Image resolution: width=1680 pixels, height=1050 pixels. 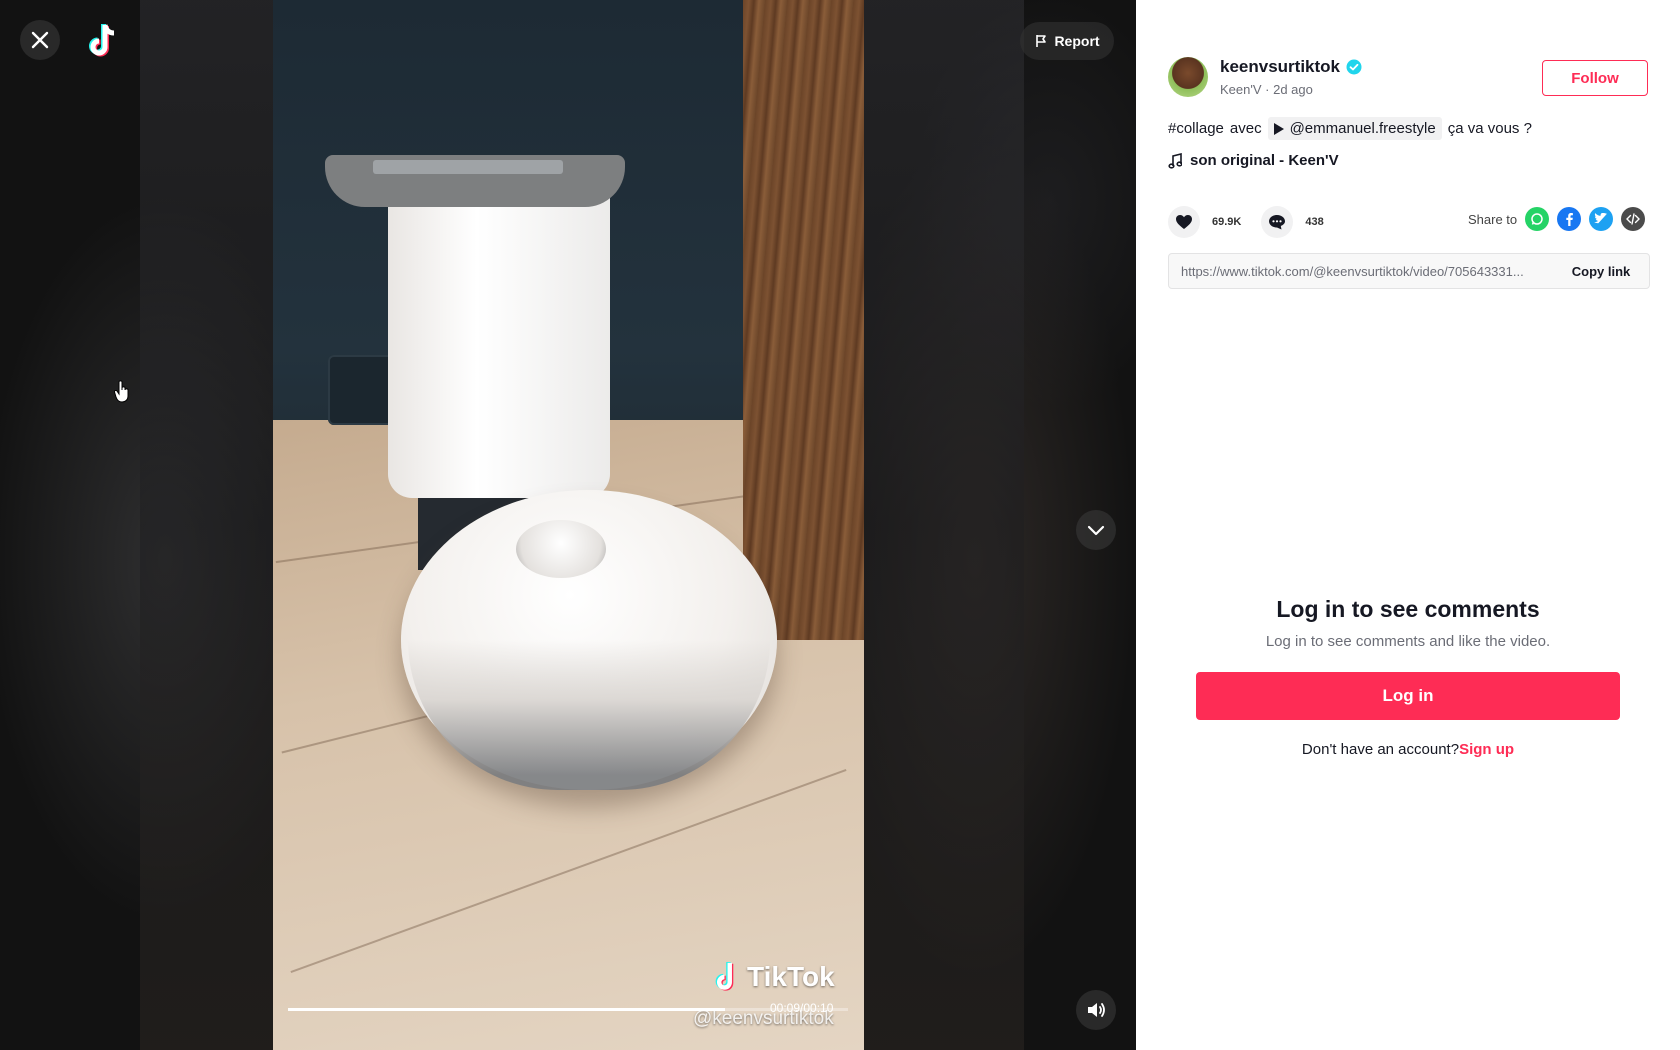 What do you see at coordinates (1077, 41) in the screenshot?
I see `report-label: Report` at bounding box center [1077, 41].